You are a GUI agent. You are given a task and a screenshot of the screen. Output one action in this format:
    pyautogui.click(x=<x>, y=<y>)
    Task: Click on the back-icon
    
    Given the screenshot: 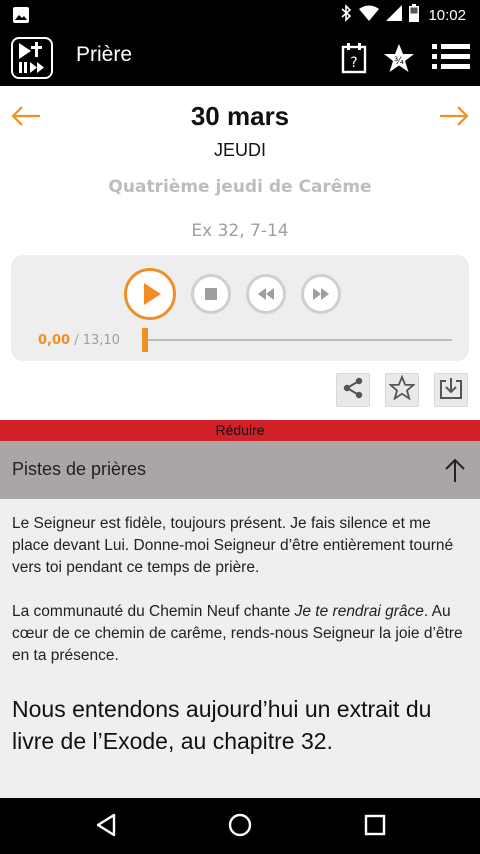 What is the action you would take?
    pyautogui.click(x=106, y=827)
    